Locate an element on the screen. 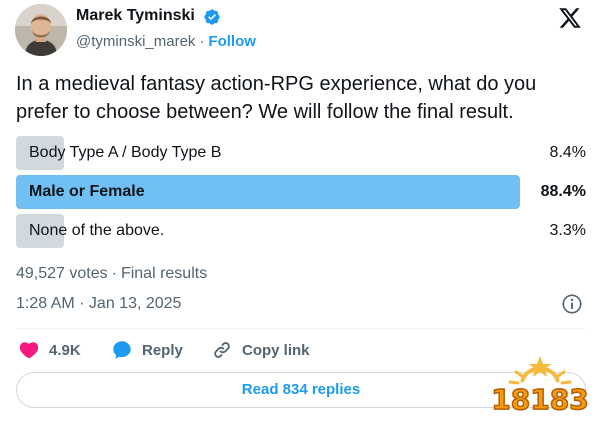  heart-icon is located at coordinates (29, 350).